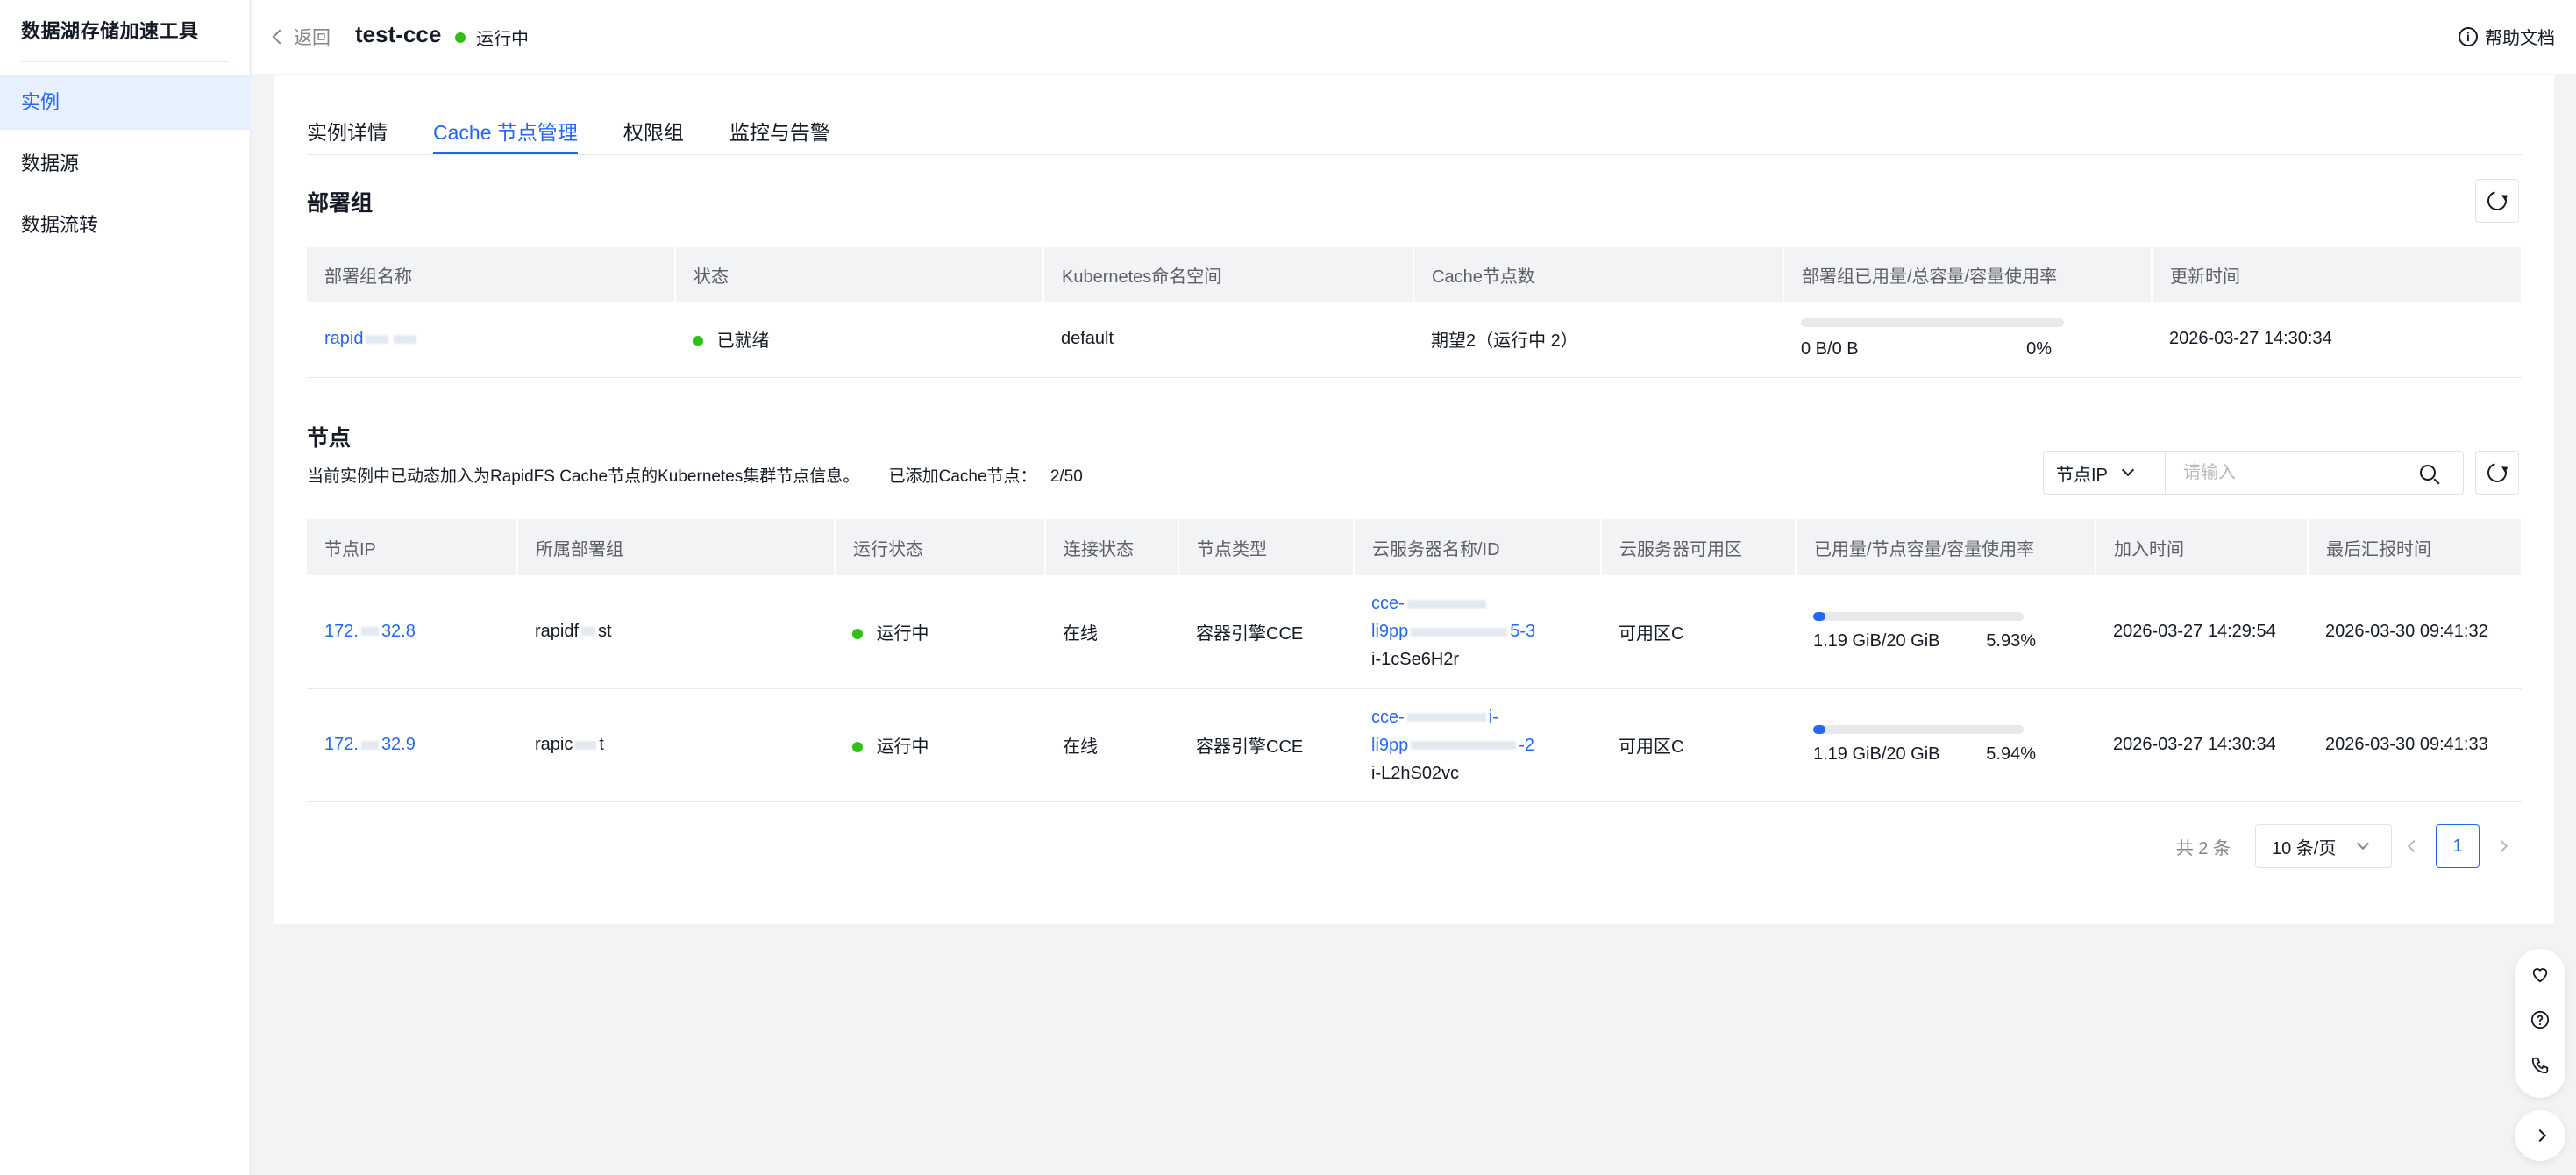 The width and height of the screenshot is (2576, 1175). I want to click on sidebar-item-datasource: 数据源, so click(125, 164).